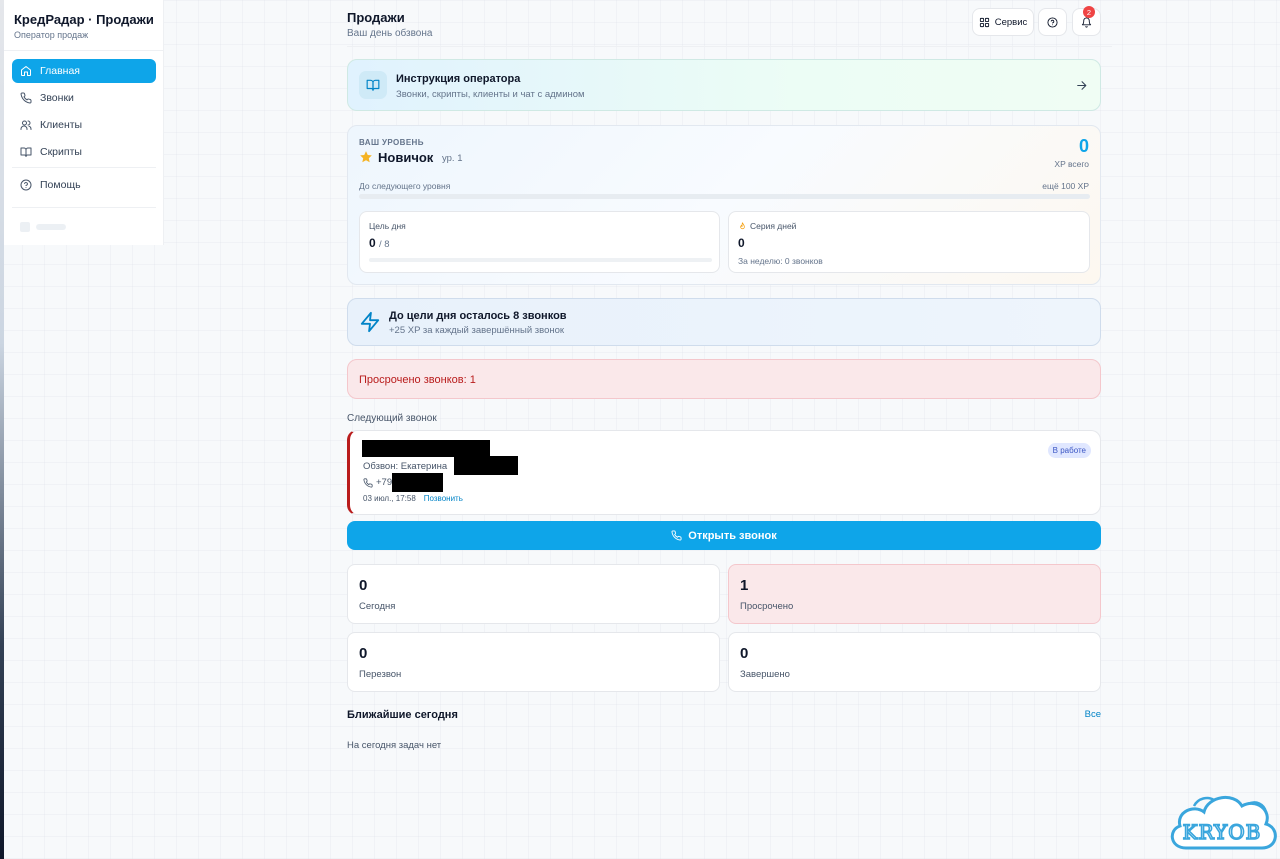 The height and width of the screenshot is (859, 1280). I want to click on faded-icon, so click(25, 227).